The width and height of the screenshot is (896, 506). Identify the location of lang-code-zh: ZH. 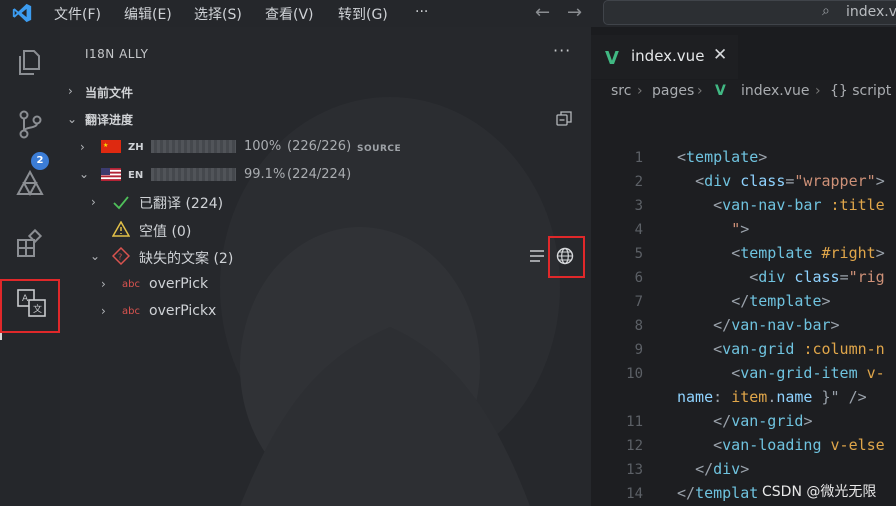
(136, 147).